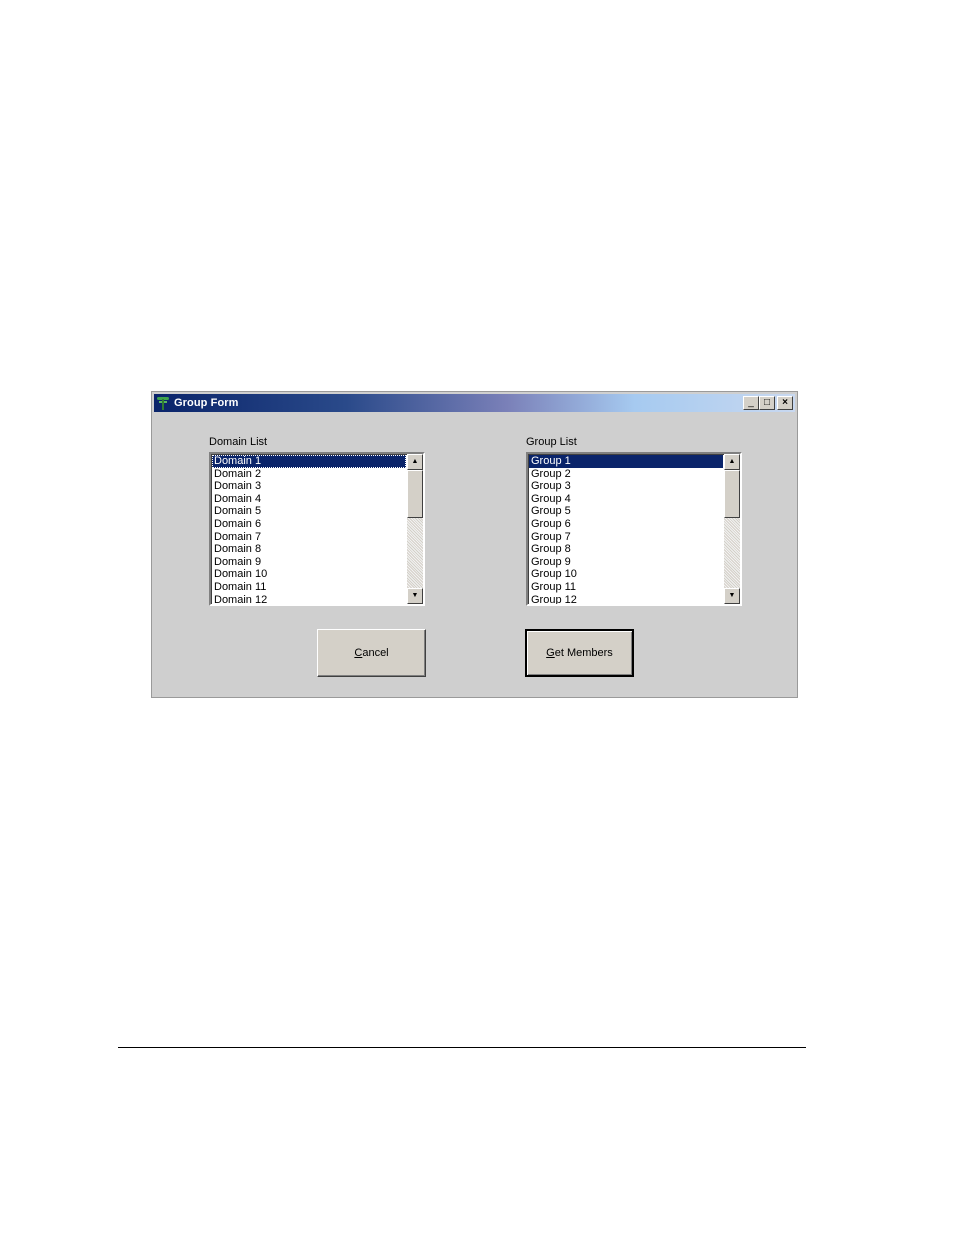  What do you see at coordinates (626, 474) in the screenshot?
I see `group-list-item: Group 2` at bounding box center [626, 474].